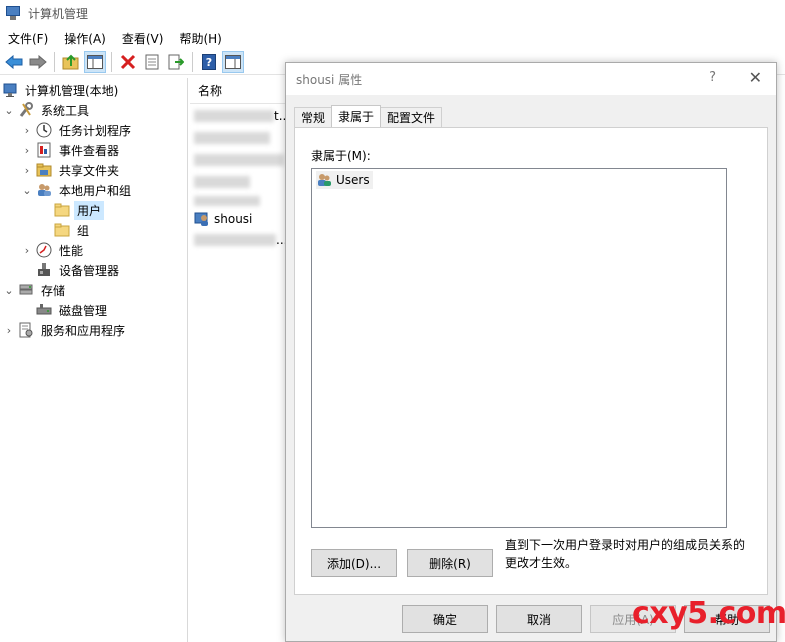 This screenshot has height=642, width=785. What do you see at coordinates (344, 180) in the screenshot?
I see `list-item-users-group: Users` at bounding box center [344, 180].